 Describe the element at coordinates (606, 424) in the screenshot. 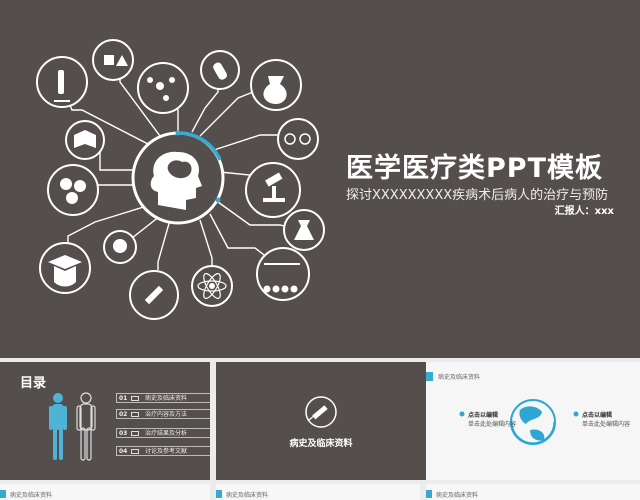

I see `right-block-text: 单击此处编辑内容` at that location.